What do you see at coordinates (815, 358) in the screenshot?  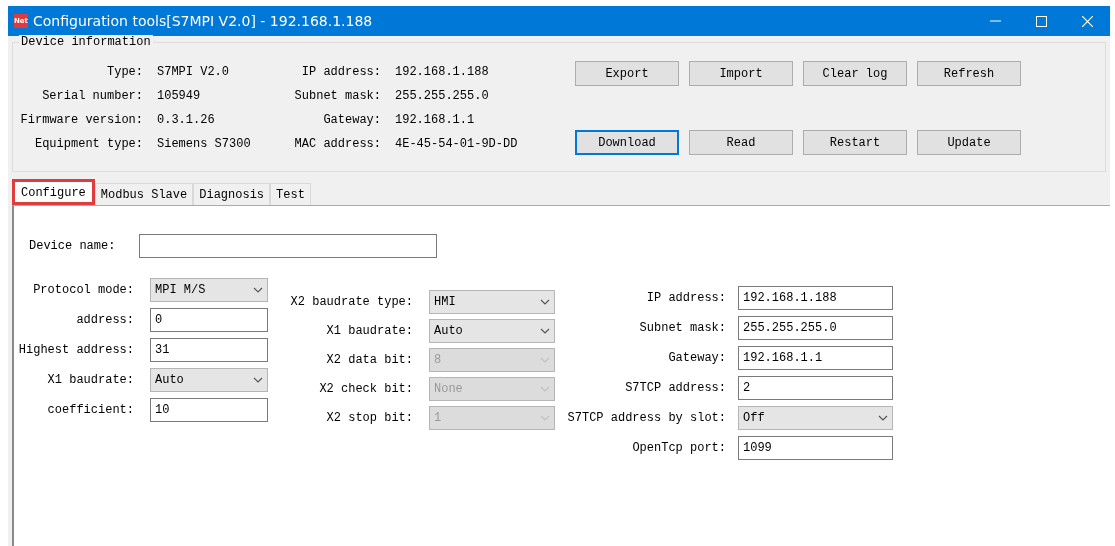 I see `input-field: 192.168.1.1` at bounding box center [815, 358].